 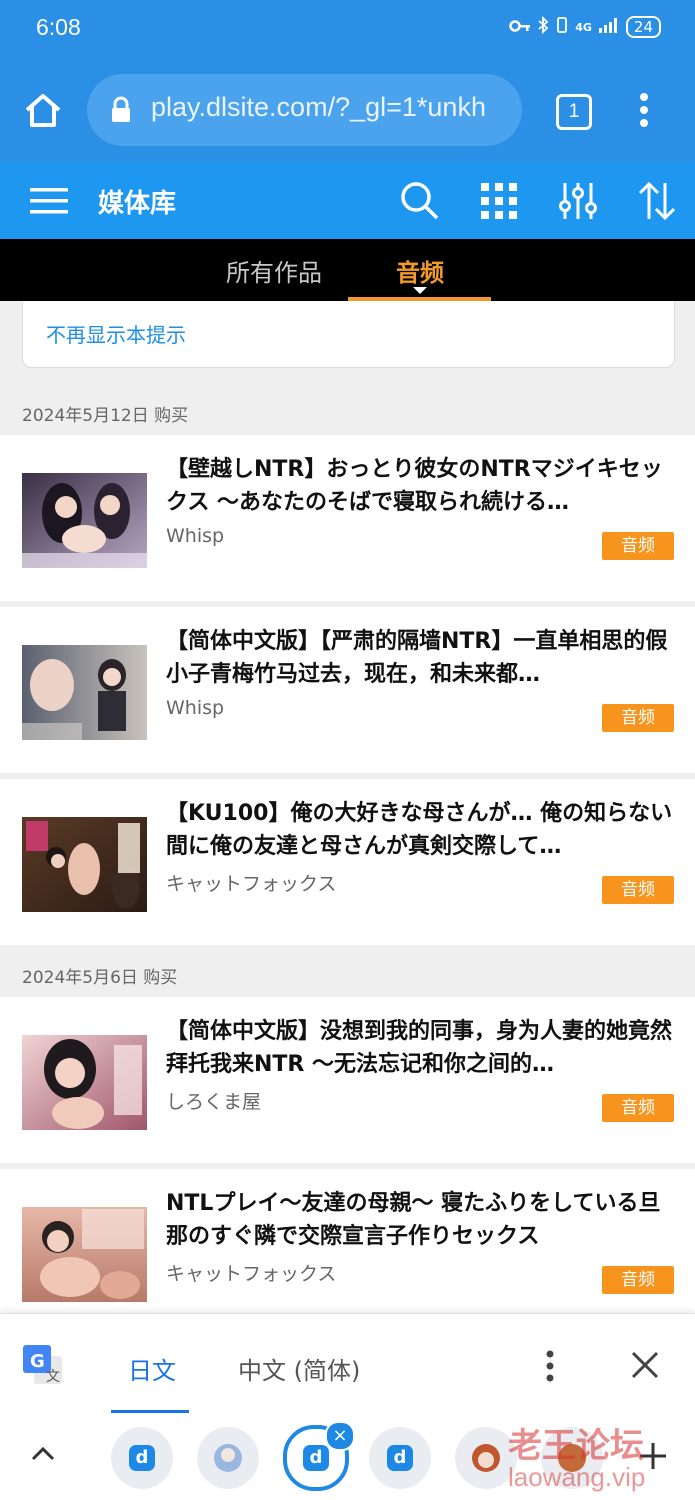 What do you see at coordinates (152, 1368) in the screenshot?
I see `source-language-tab: 日文` at bounding box center [152, 1368].